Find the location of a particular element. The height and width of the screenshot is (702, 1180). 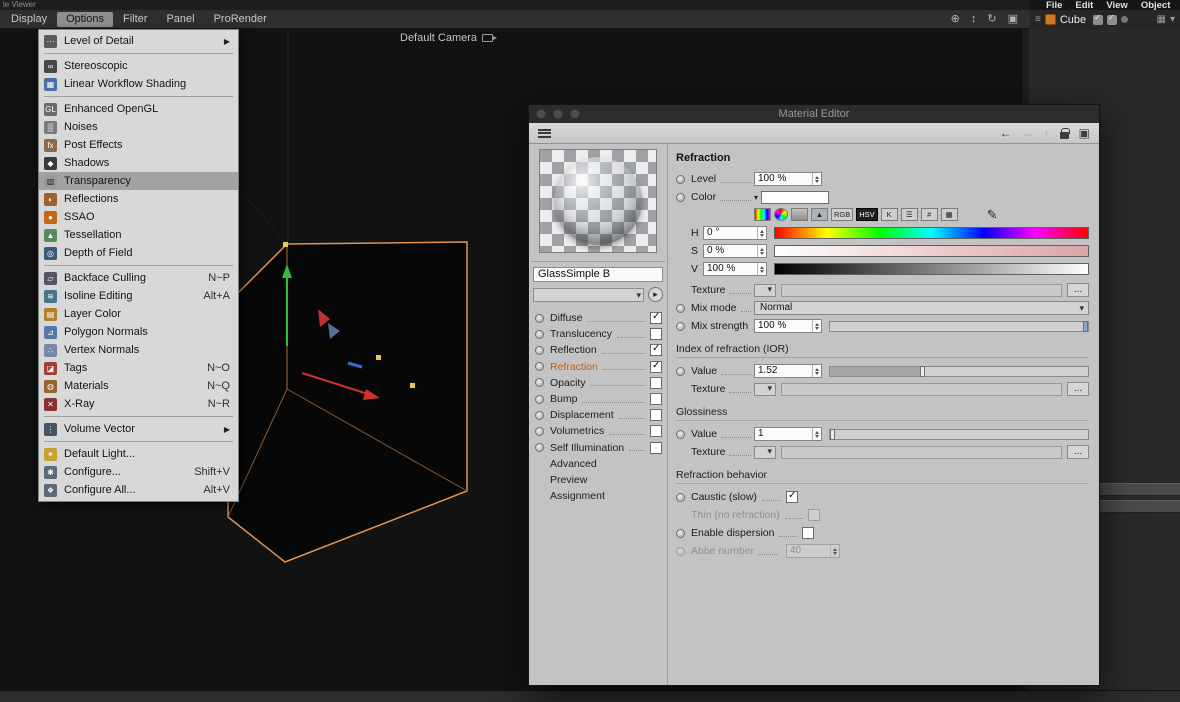

menubar-item-object: Object is located at coordinates (1156, 5).